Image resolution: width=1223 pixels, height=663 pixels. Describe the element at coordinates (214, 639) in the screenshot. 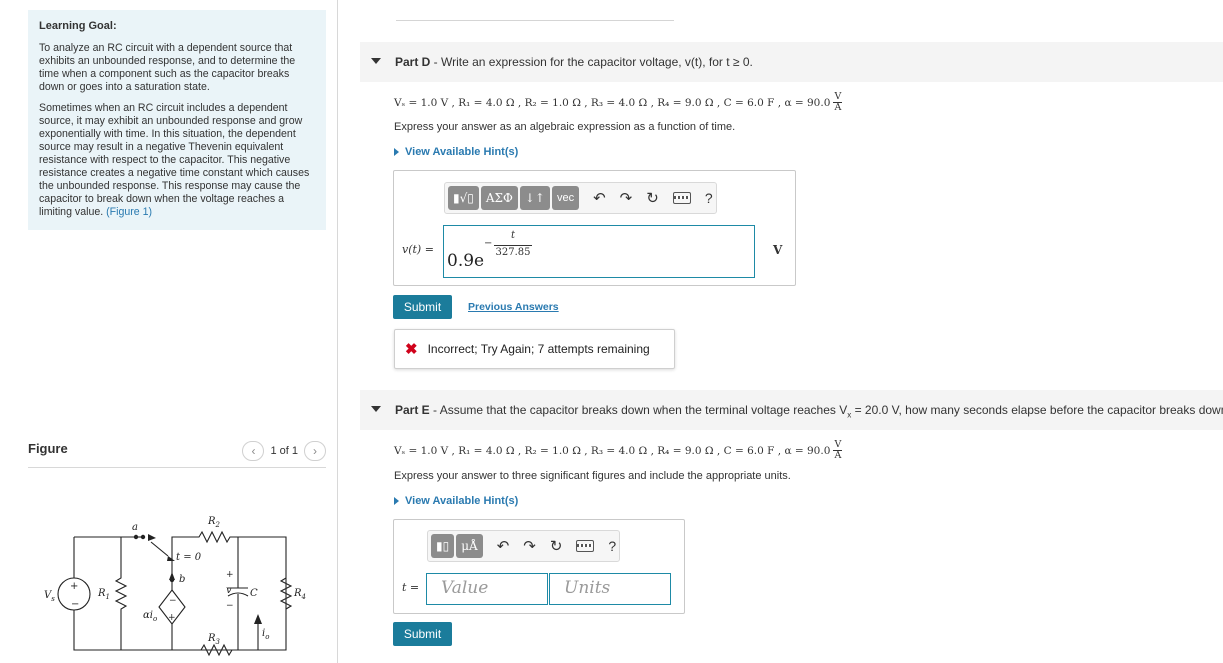

I see `label-r3: R3` at that location.